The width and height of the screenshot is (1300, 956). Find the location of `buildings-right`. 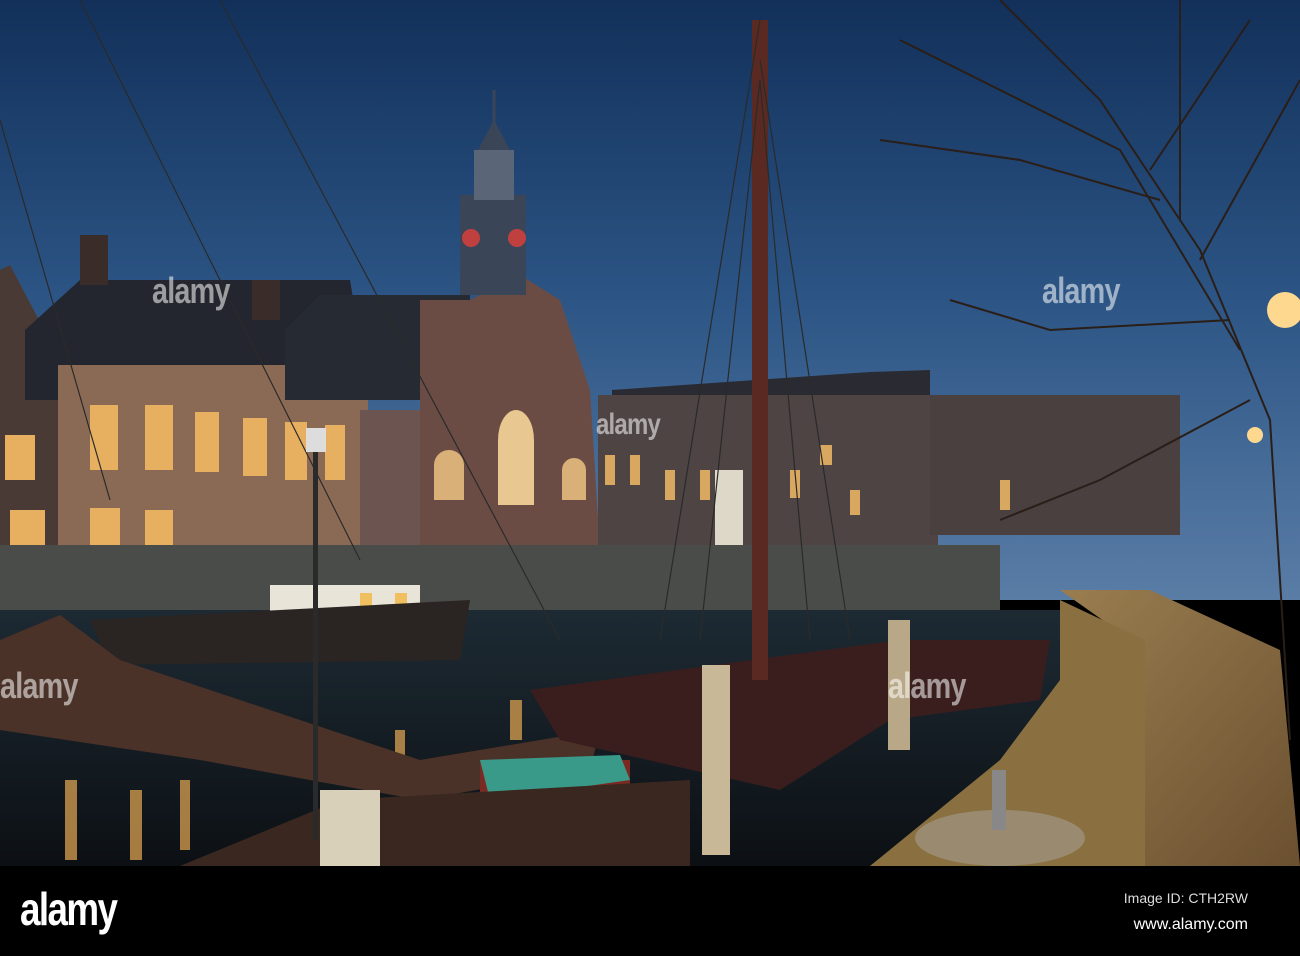

buildings-right is located at coordinates (889, 457).